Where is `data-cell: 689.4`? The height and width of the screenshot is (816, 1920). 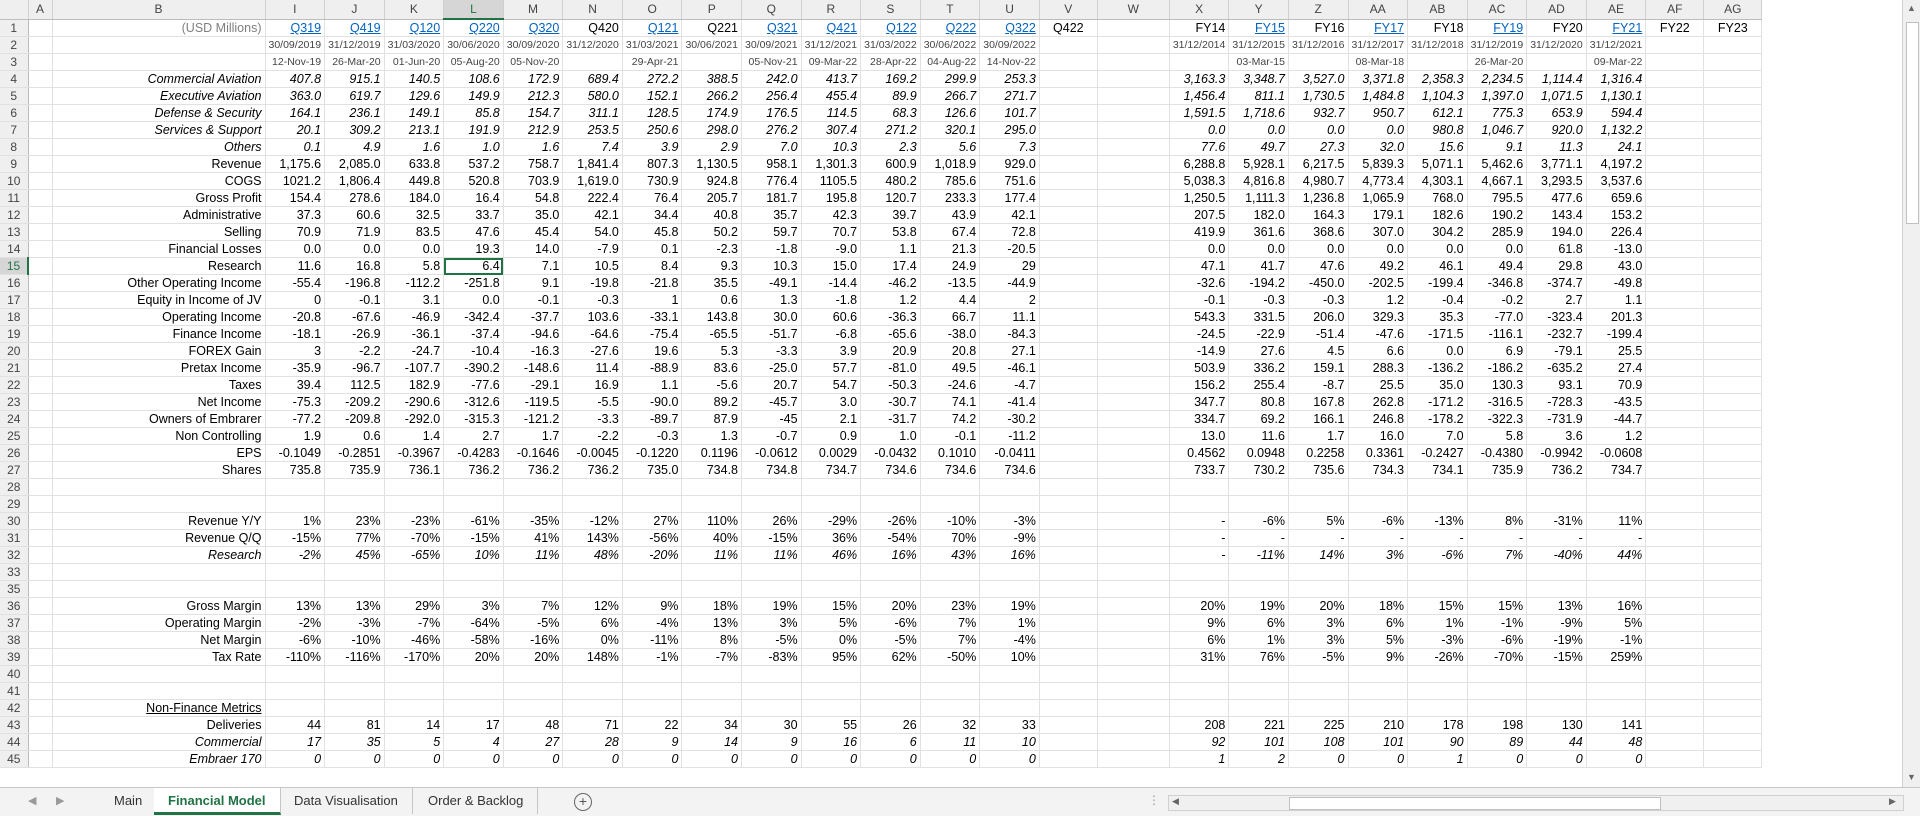 data-cell: 689.4 is located at coordinates (592, 79).